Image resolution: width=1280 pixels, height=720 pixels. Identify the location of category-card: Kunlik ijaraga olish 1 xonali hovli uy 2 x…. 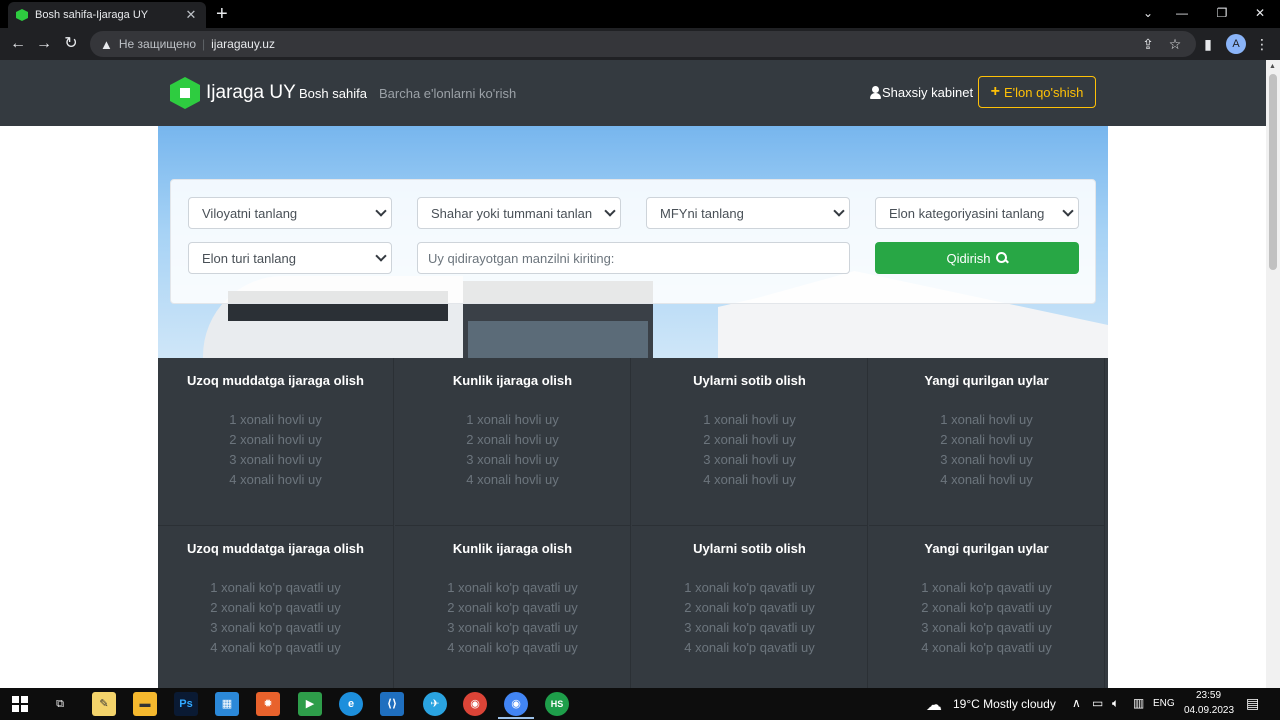
(513, 442).